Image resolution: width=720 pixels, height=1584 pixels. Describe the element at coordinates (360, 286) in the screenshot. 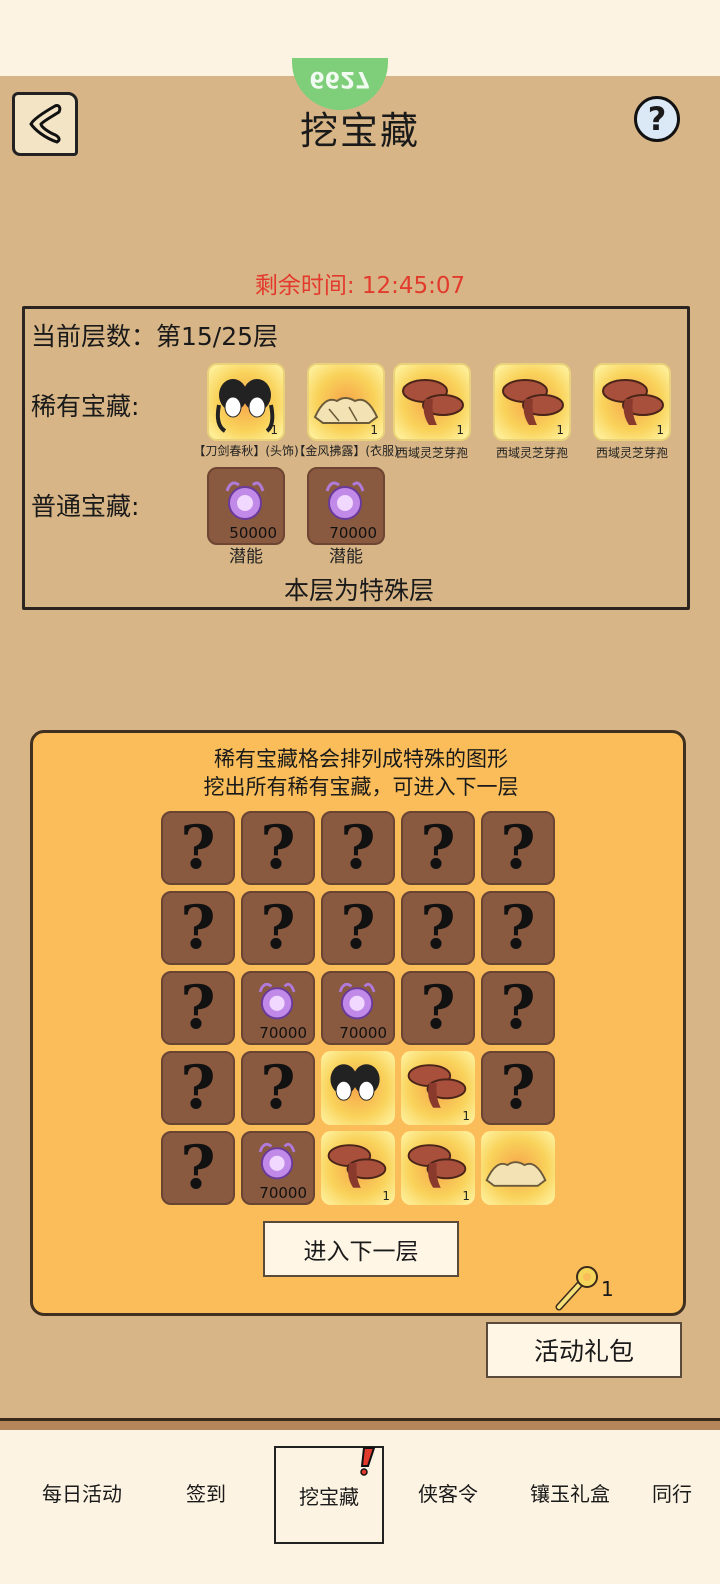

I see `remaining-time: 剩余时间: 12:45:07` at that location.